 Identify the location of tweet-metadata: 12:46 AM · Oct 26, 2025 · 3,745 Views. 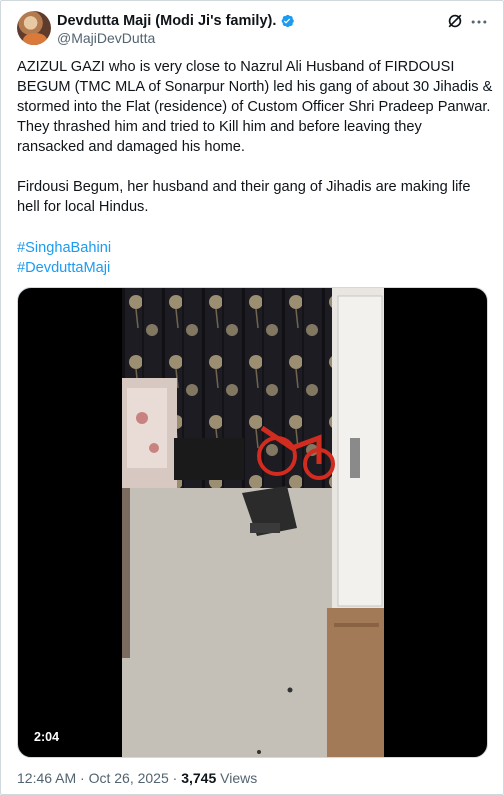
(137, 778).